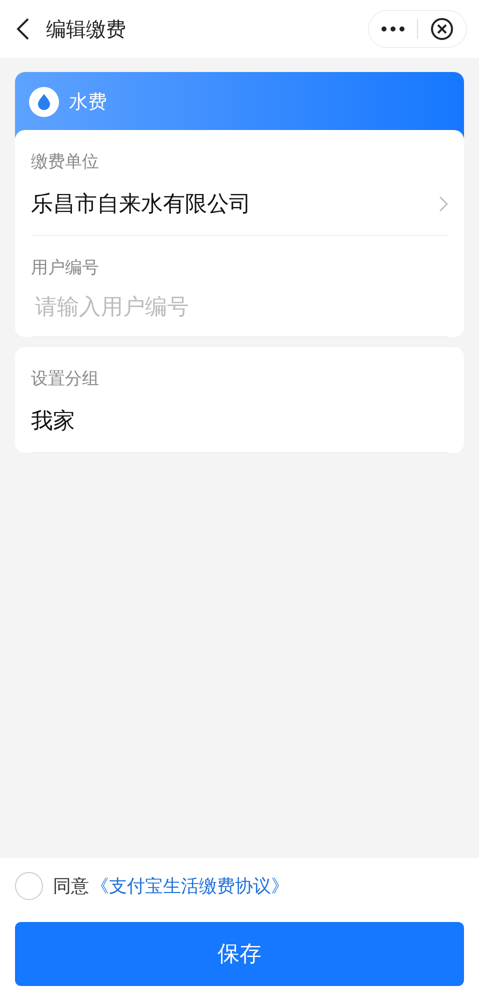 This screenshot has width=479, height=1000. What do you see at coordinates (65, 268) in the screenshot?
I see `field-label: 用户编号` at bounding box center [65, 268].